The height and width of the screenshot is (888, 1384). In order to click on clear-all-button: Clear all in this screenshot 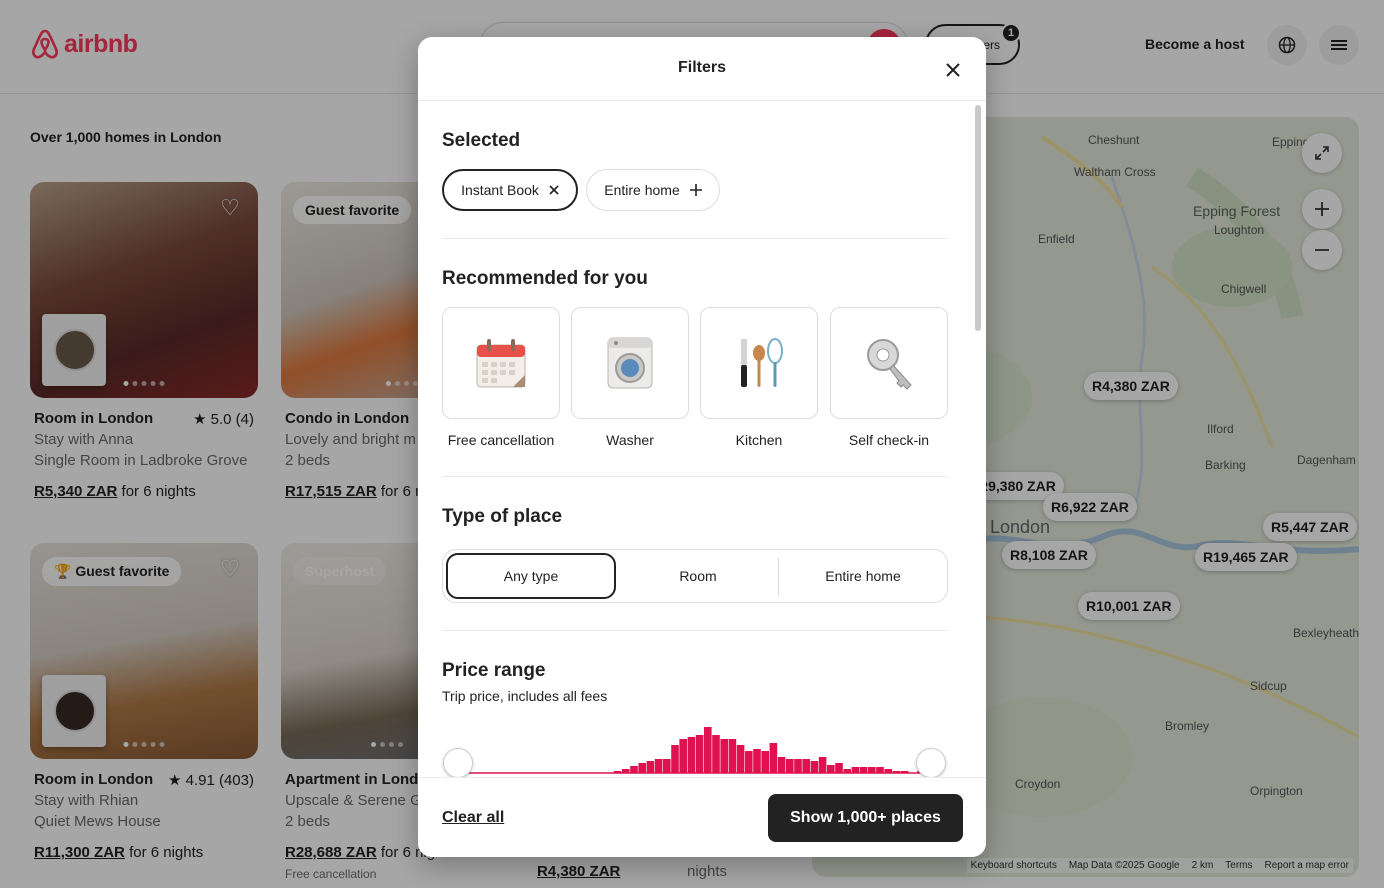, I will do `click(473, 818)`.